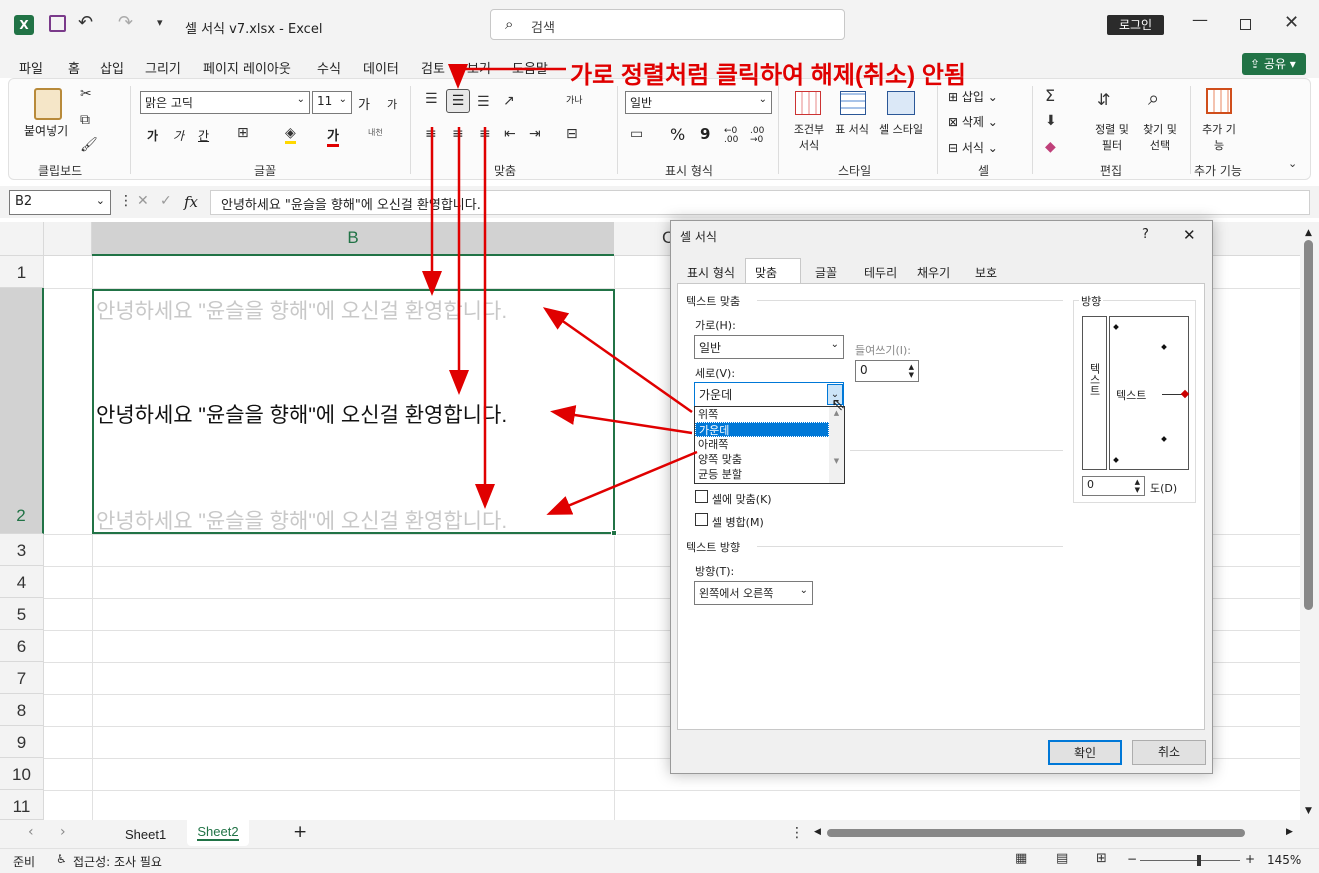 Image resolution: width=1319 pixels, height=873 pixels. What do you see at coordinates (560, 289) in the screenshot?
I see `annotation-arrows` at bounding box center [560, 289].